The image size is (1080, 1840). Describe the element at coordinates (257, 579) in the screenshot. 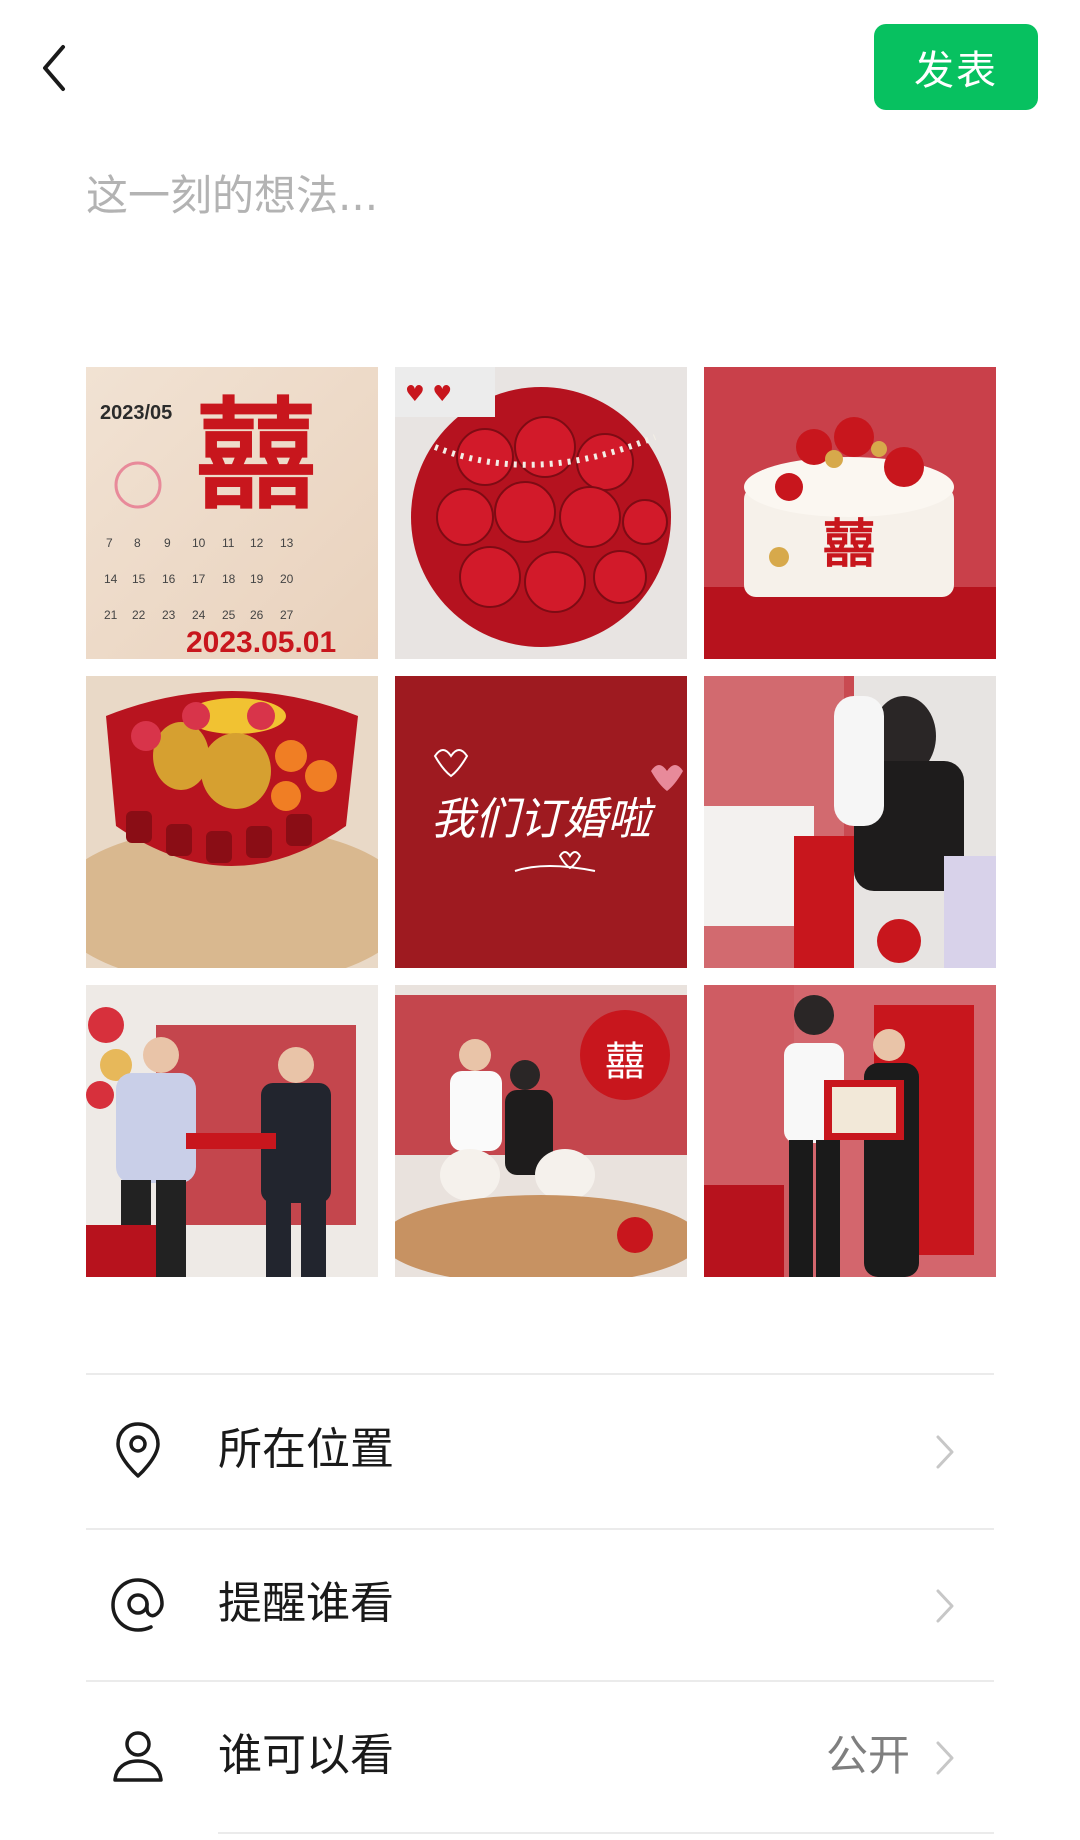

I see `svg-text: 19` at that location.